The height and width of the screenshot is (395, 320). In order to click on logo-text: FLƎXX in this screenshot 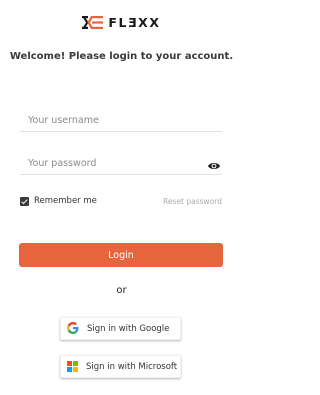, I will do `click(134, 22)`.